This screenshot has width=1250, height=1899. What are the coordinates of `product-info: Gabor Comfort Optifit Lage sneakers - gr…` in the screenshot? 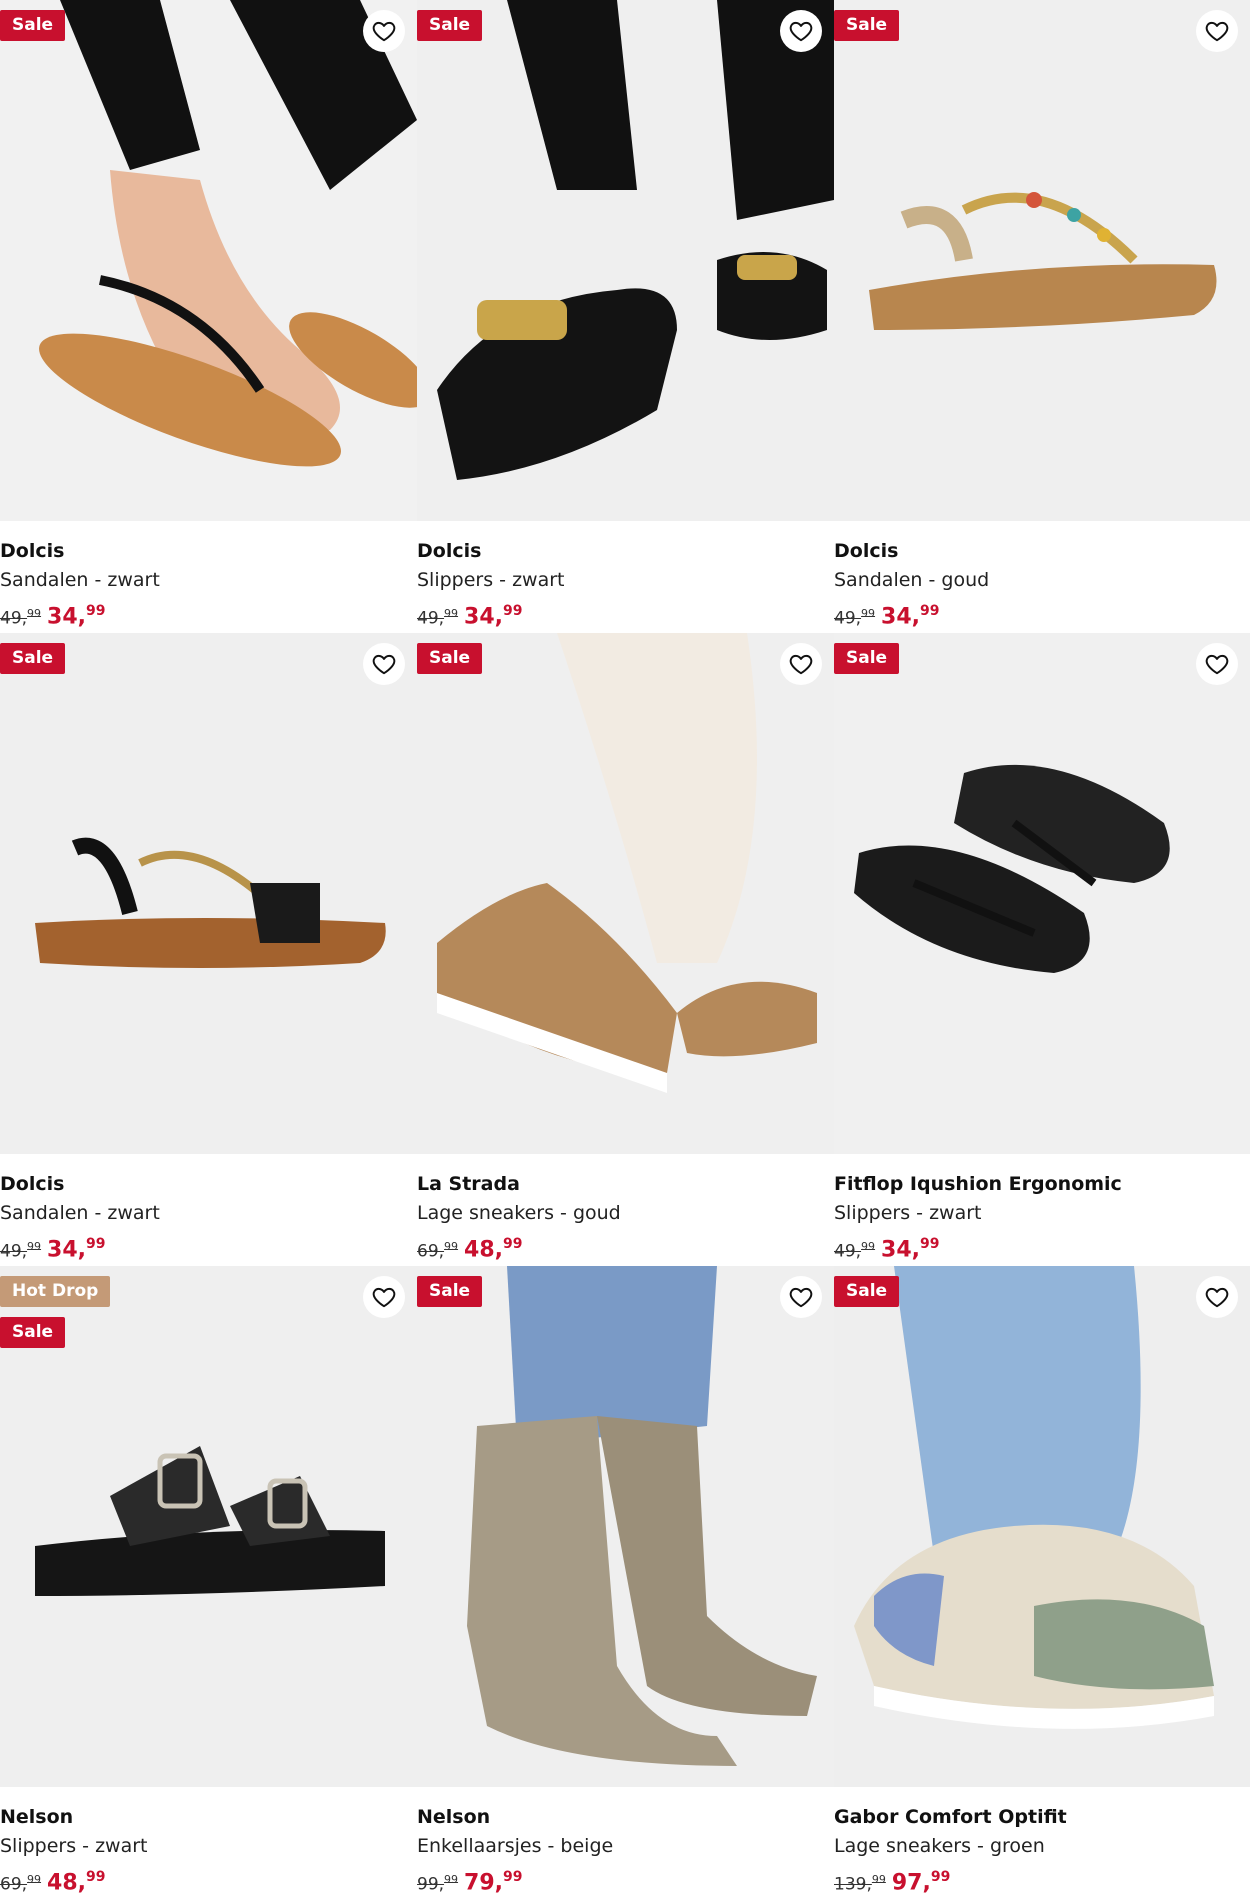 It's located at (1042, 1851).